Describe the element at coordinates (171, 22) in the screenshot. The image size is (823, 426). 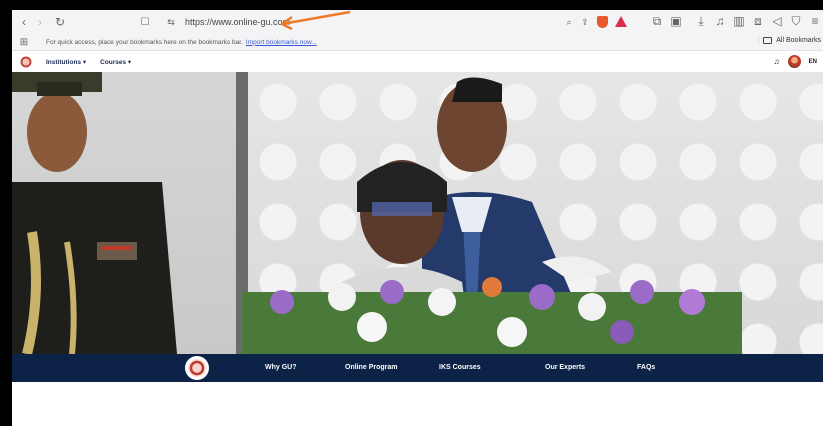
I see `site-settings-icon: ⇆` at that location.